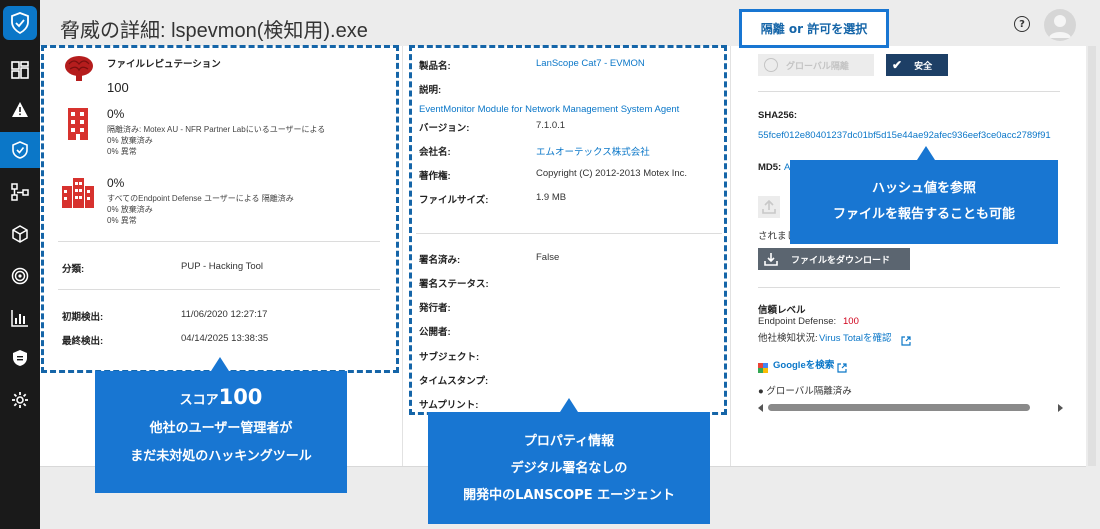  I want to click on nav-package-cube-icon, so click(20, 234).